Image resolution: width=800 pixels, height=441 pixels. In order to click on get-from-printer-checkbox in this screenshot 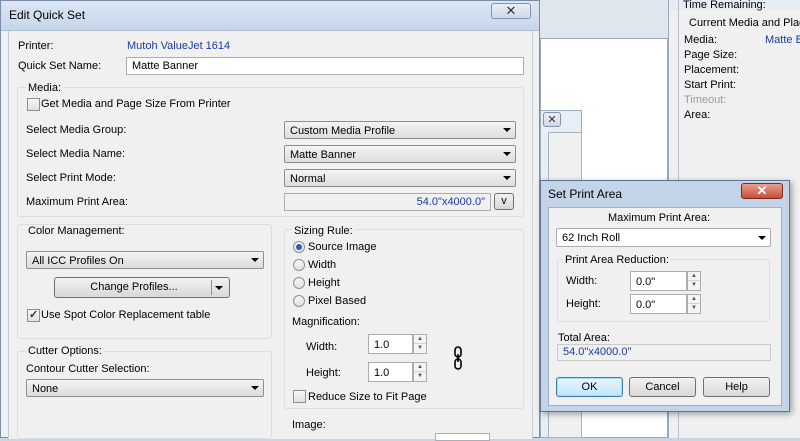, I will do `click(33, 104)`.